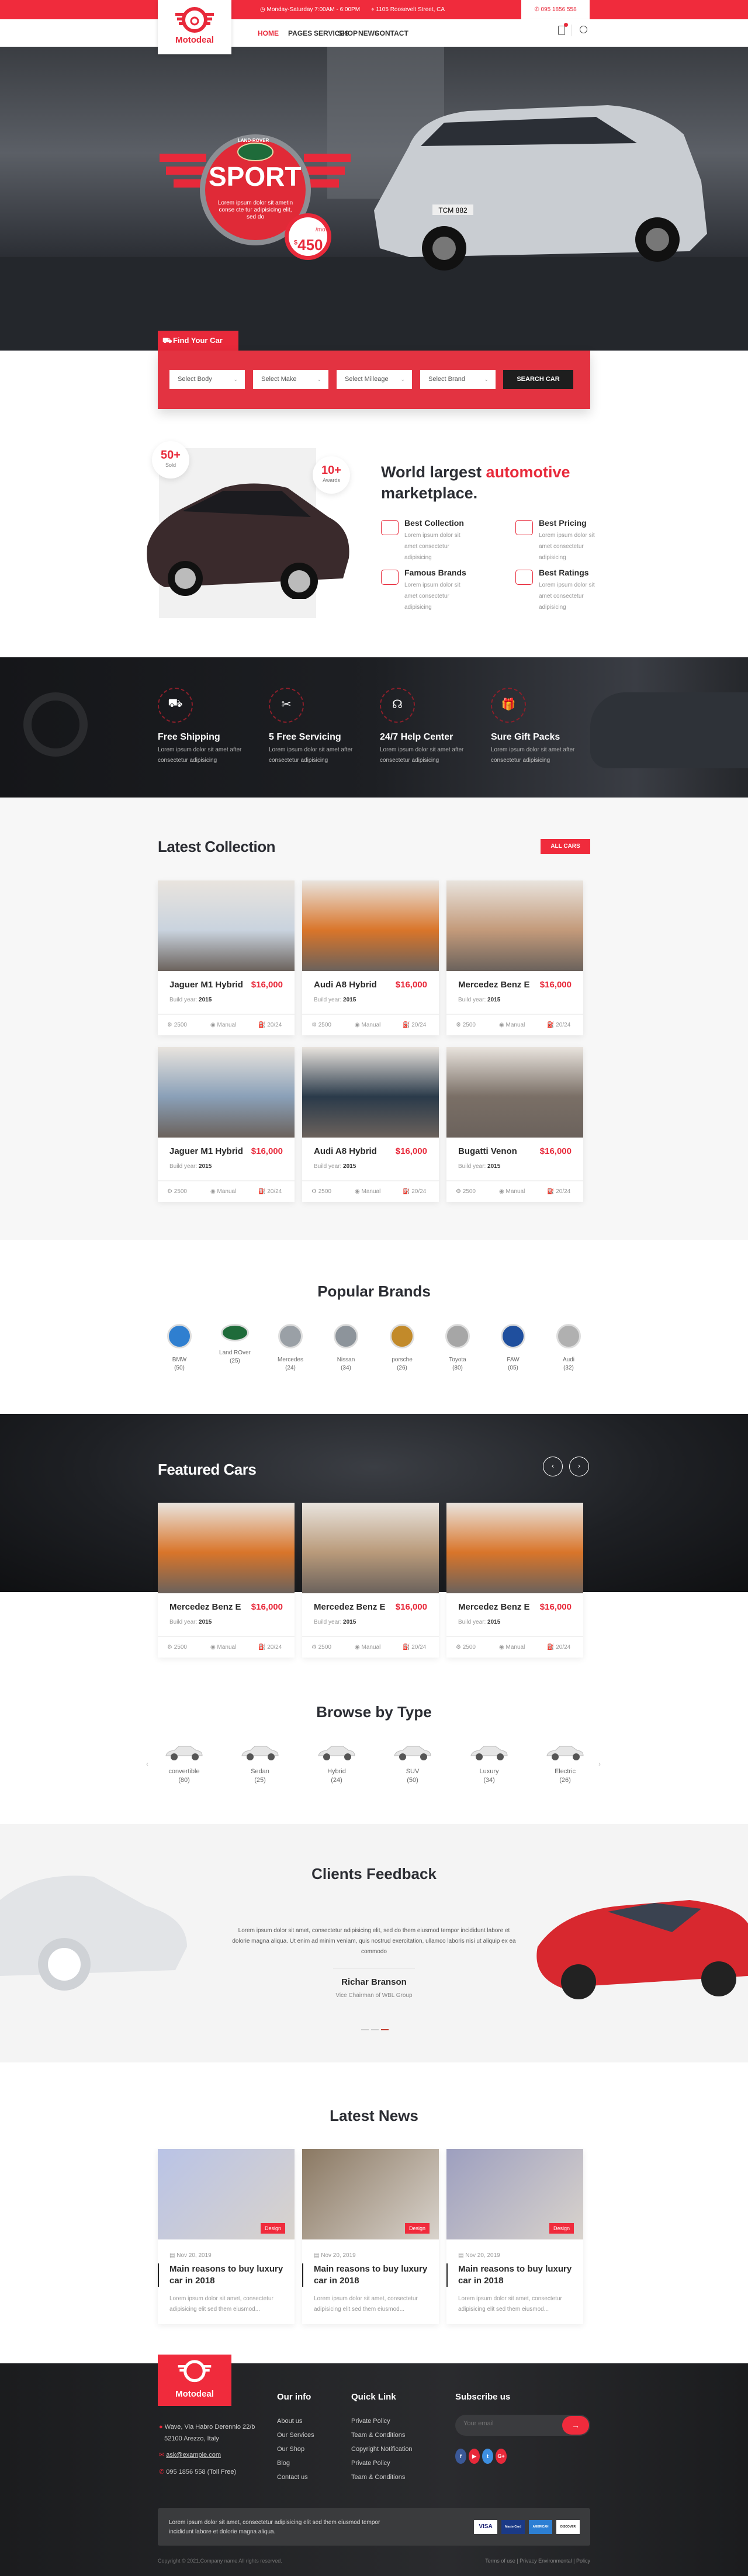 The width and height of the screenshot is (748, 2576). Describe the element at coordinates (260, 1764) in the screenshot. I see `type-sedan: Sedan (25)` at that location.